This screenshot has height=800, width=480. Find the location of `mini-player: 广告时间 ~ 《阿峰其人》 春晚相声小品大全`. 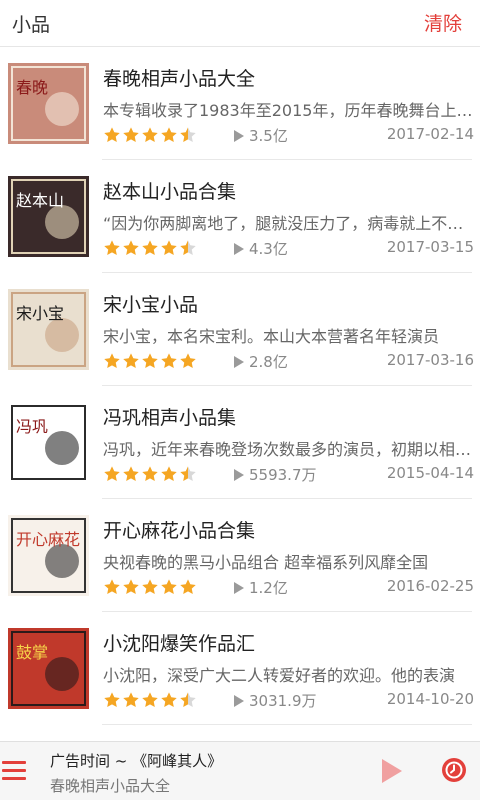

mini-player: 广告时间 ~ 《阿峰其人》 春晚相声小品大全 is located at coordinates (240, 770).